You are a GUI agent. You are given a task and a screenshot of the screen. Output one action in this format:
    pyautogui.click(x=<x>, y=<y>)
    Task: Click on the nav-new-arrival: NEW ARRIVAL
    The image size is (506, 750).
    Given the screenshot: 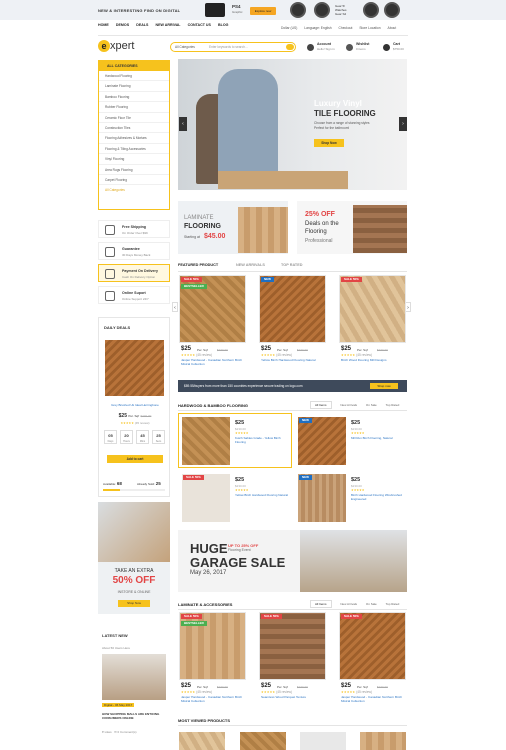 What is the action you would take?
    pyautogui.click(x=168, y=25)
    